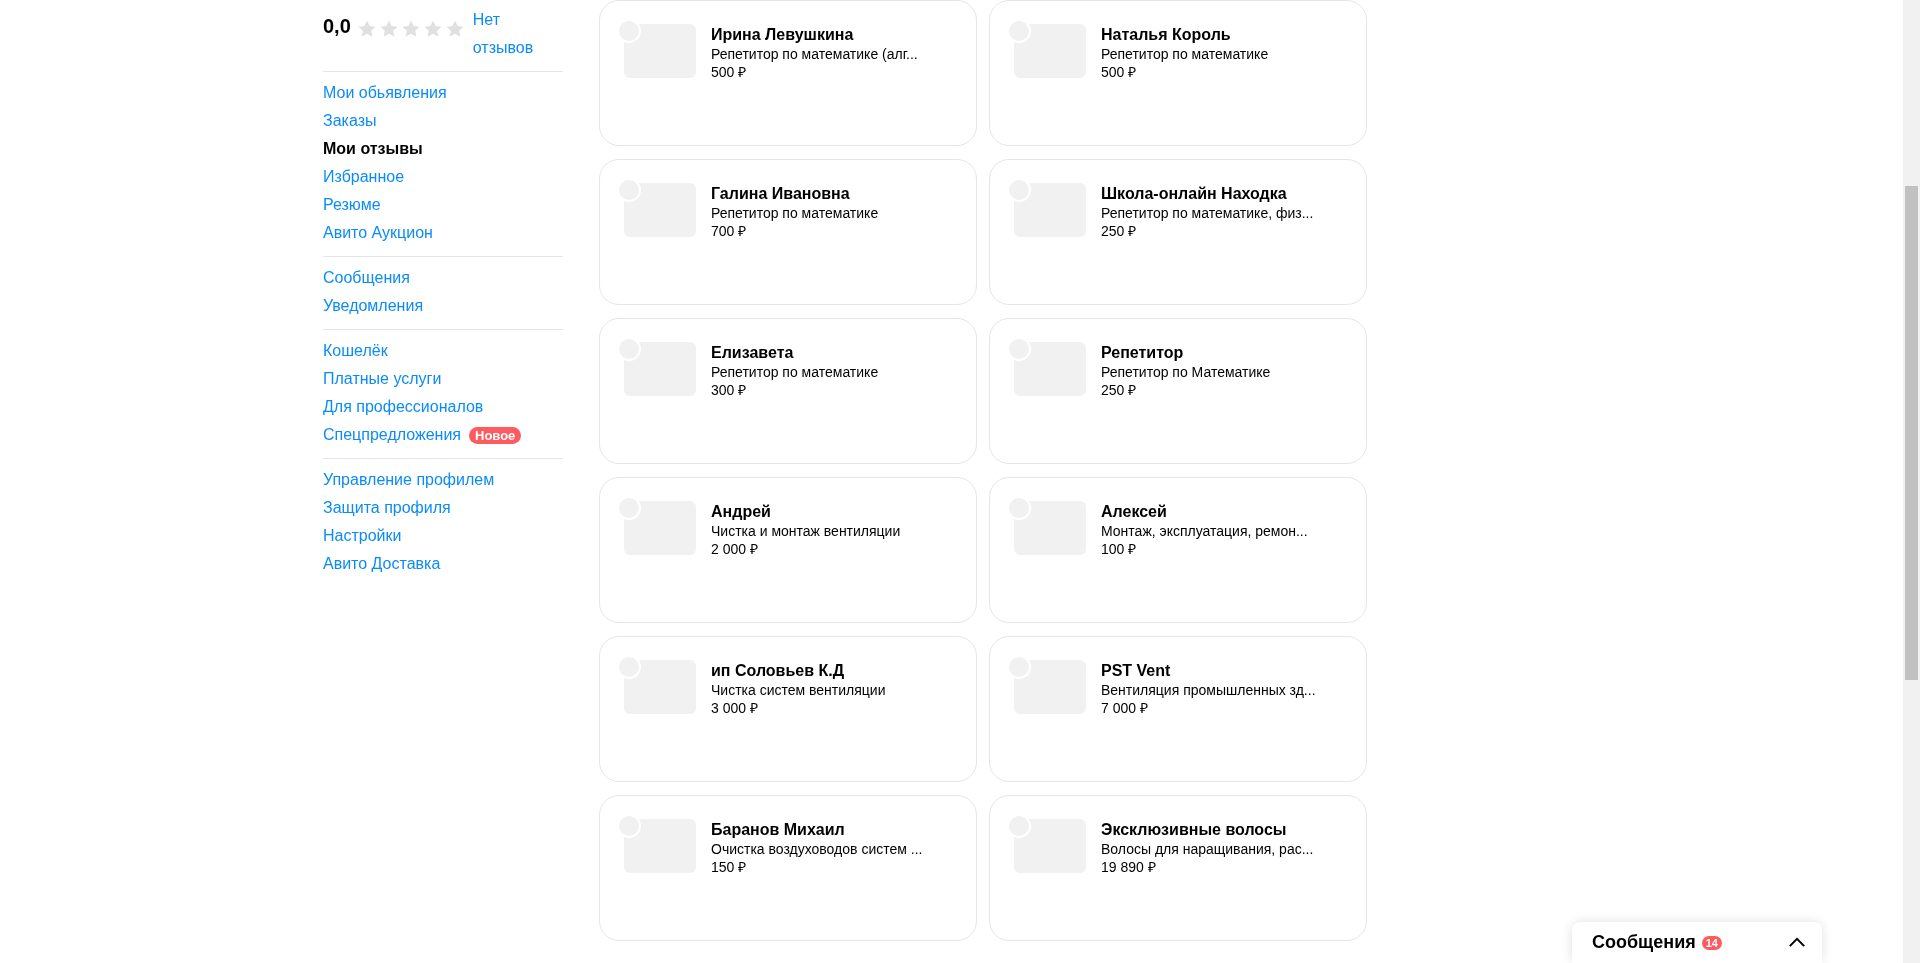  Describe the element at coordinates (788, 73) in the screenshot. I see `listing-card: Ирина Левушкина Репетитор по математике (алг... 500 ₽` at that location.